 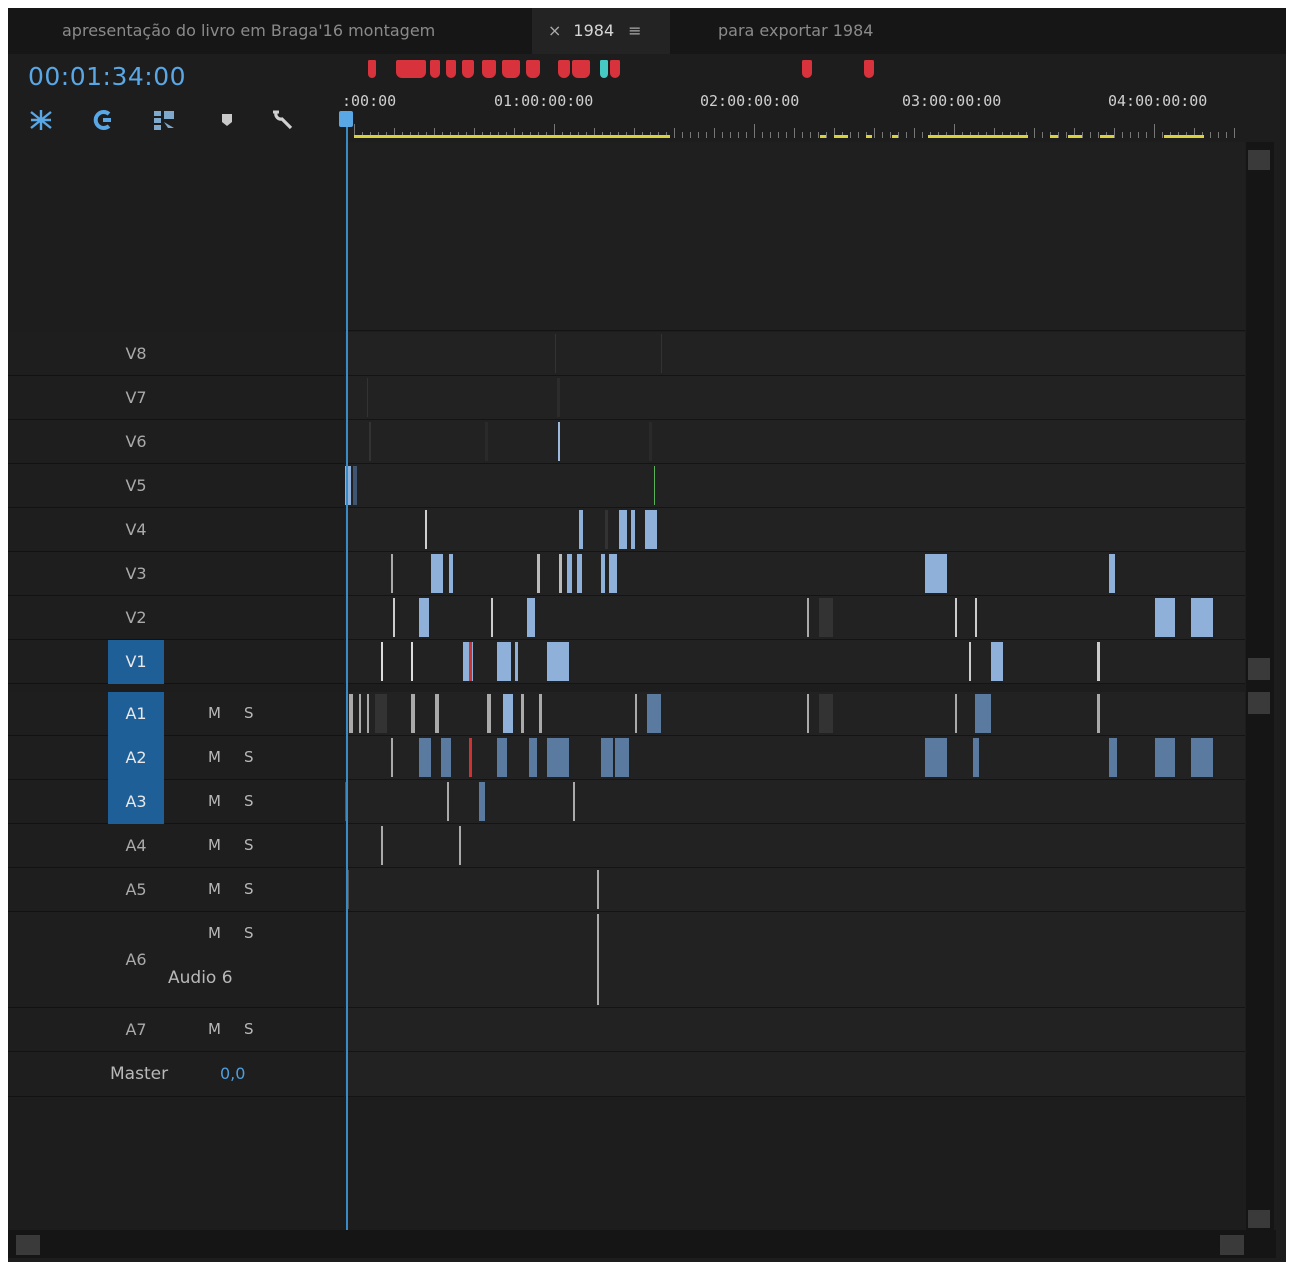 I want to click on track-name: A6, so click(x=136, y=960).